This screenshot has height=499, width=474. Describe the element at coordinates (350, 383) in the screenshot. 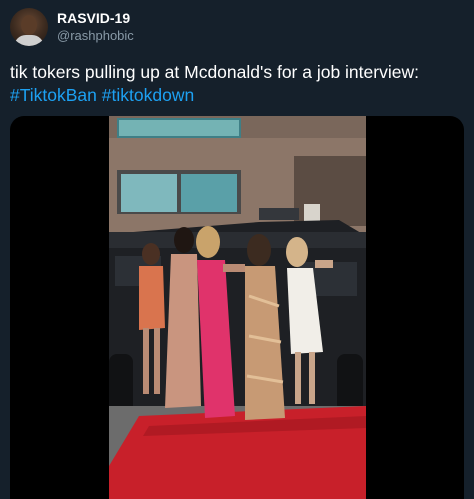

I see `vehicle-wheel-right` at that location.